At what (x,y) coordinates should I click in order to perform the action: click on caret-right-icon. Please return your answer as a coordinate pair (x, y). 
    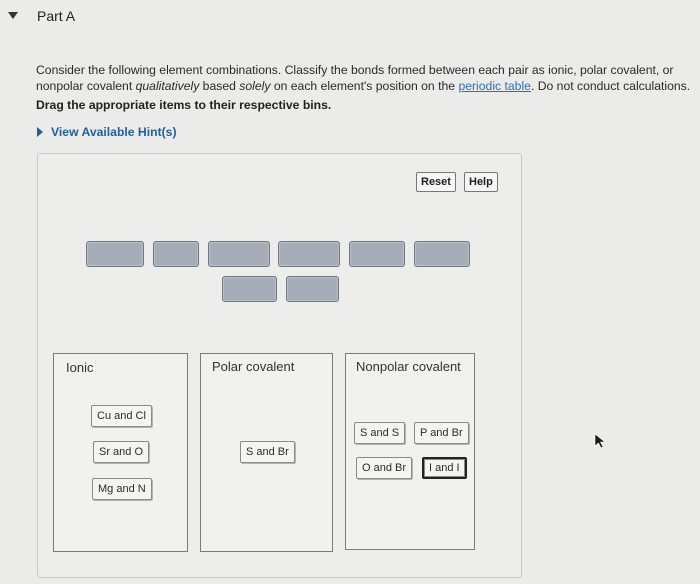
    Looking at the image, I should click on (40, 132).